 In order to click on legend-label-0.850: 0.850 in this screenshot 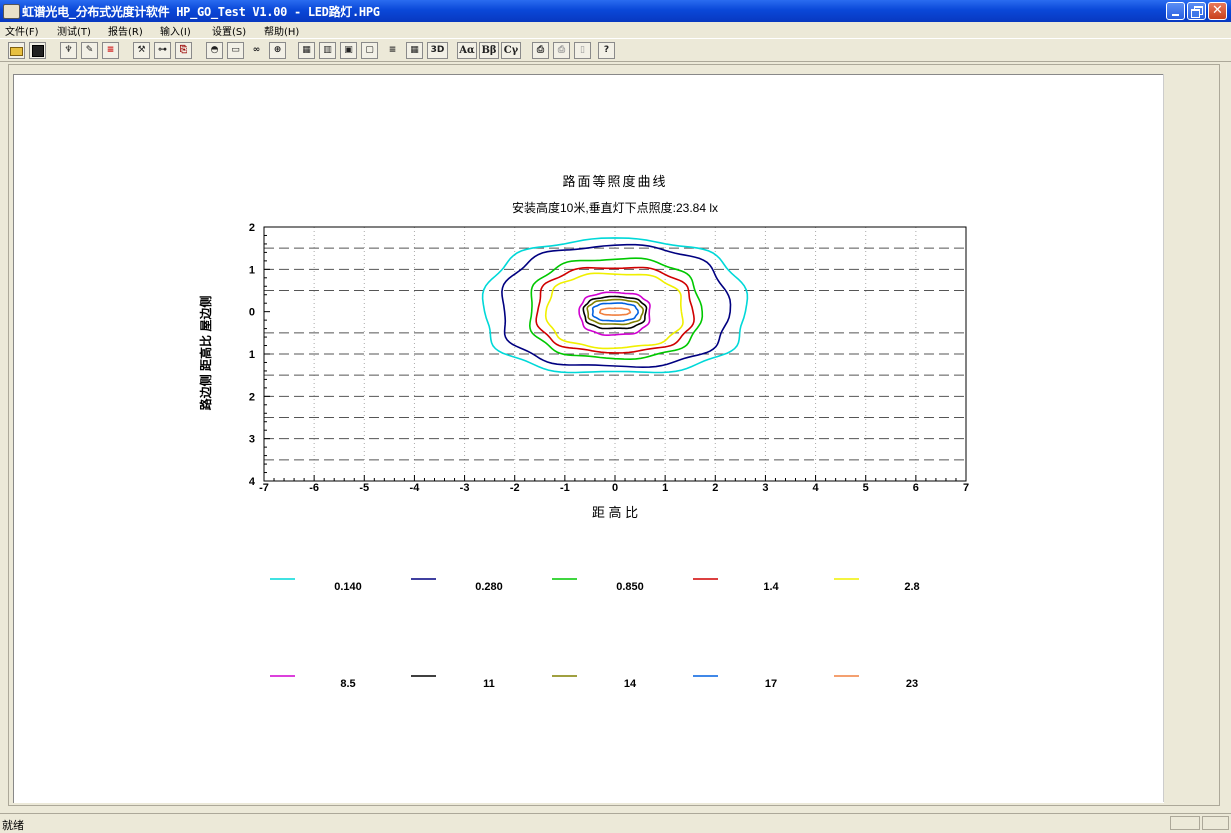, I will do `click(630, 587)`.